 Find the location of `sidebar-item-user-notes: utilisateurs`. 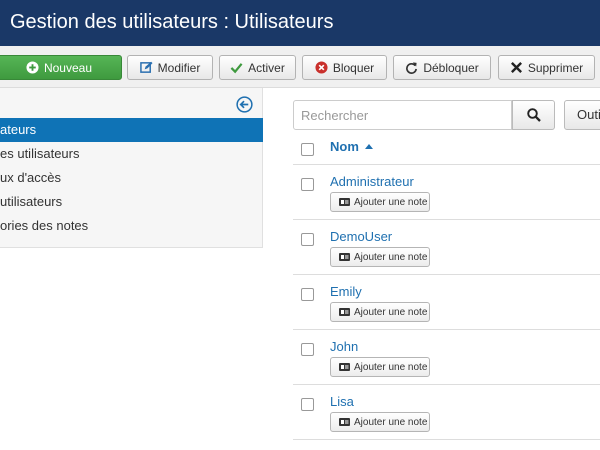

sidebar-item-user-notes: utilisateurs is located at coordinates (131, 202).